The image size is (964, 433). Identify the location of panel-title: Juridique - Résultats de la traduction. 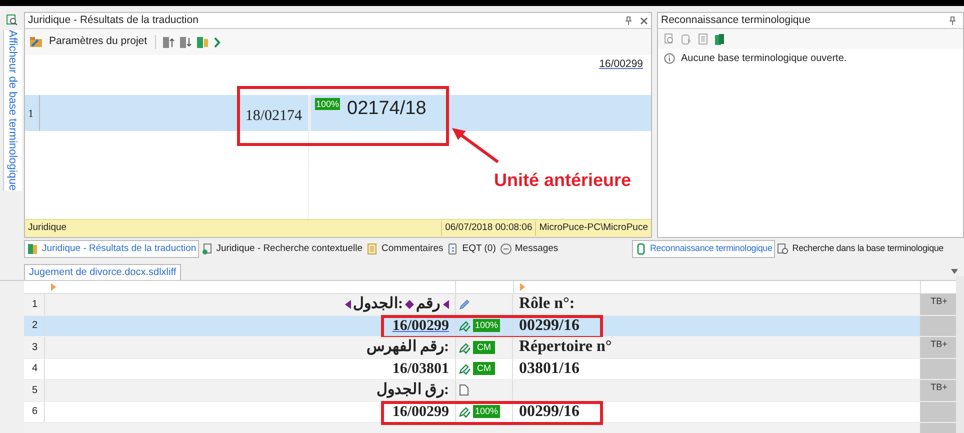
(114, 20).